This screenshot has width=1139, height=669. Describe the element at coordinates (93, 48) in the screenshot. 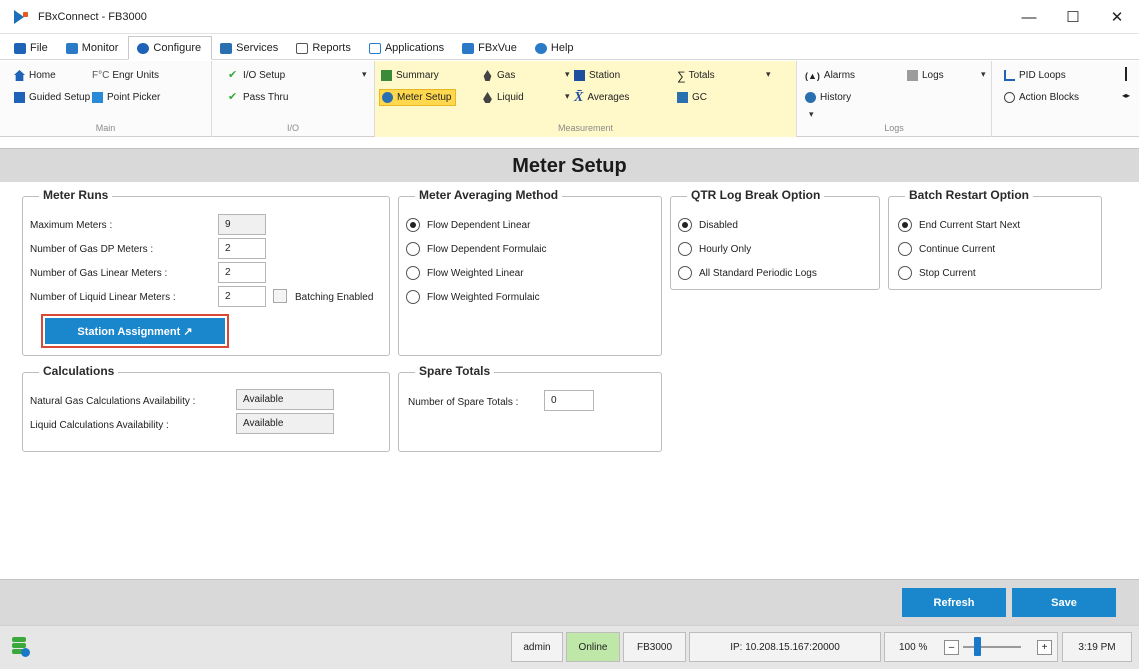

I see `tab-monitor: Monitor` at that location.